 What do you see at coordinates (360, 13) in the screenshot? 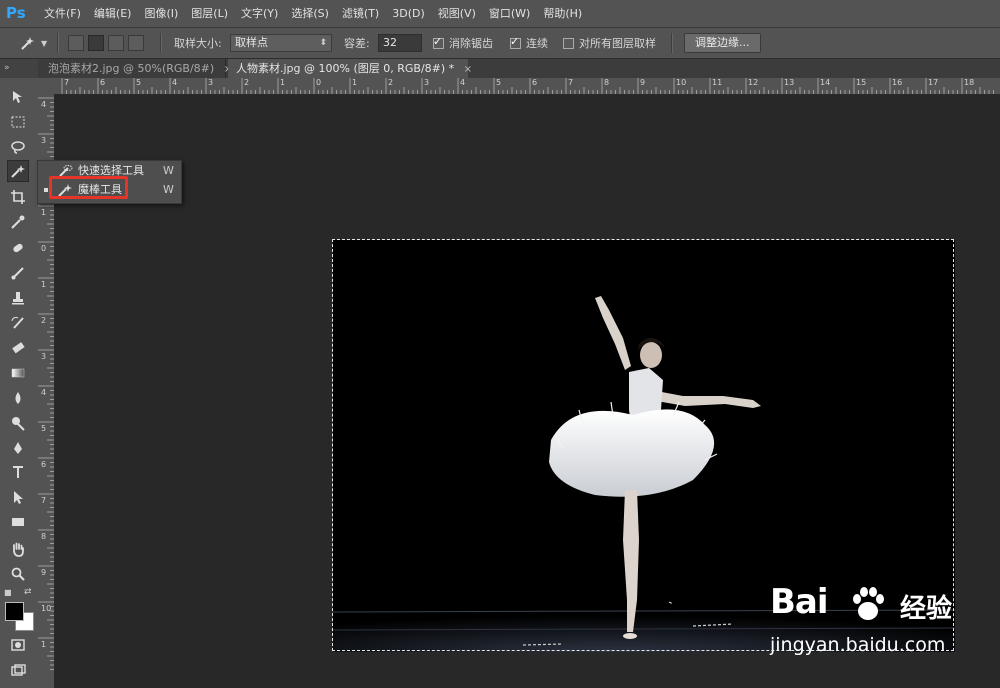
I see `menu-filter: 滤镜(T)` at bounding box center [360, 13].